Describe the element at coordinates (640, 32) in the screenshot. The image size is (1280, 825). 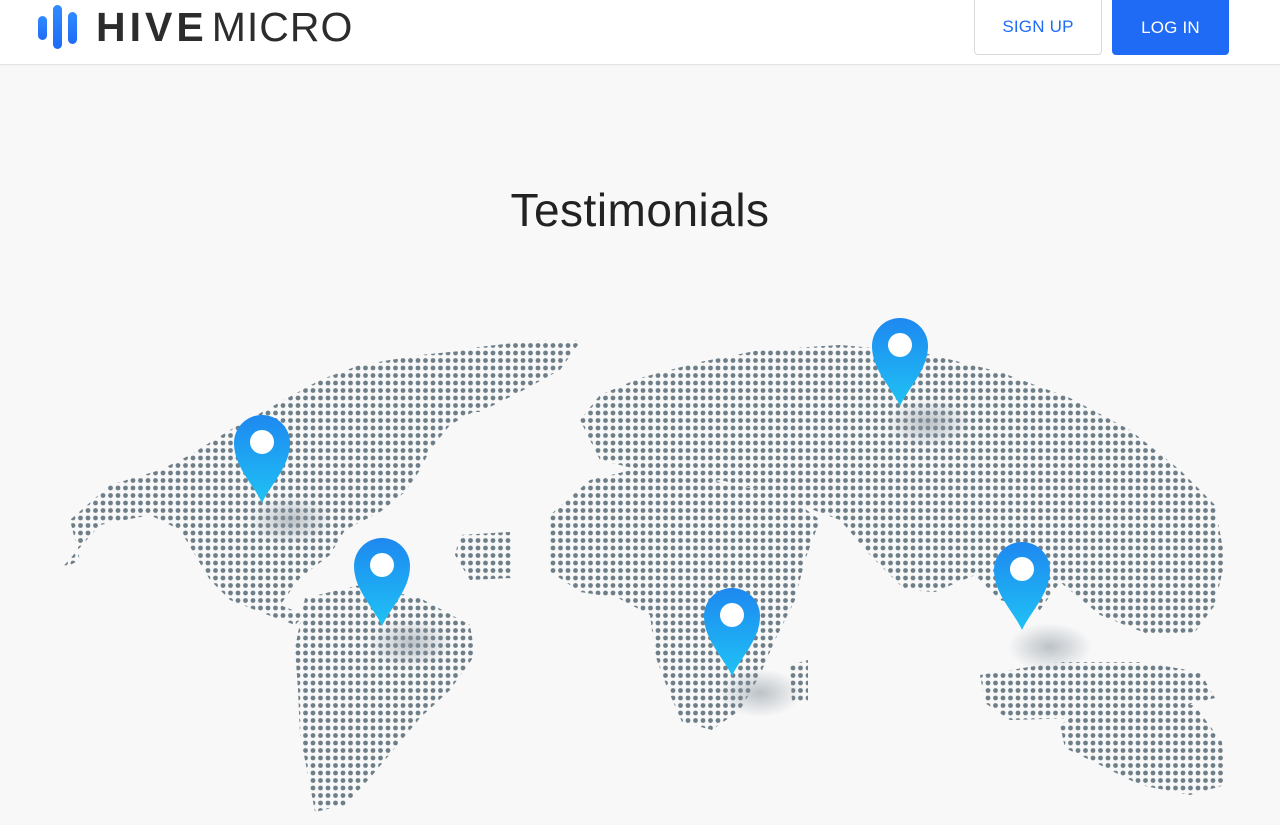
I see `navbar: HIVEMICRO SIGN UP LOG IN` at that location.